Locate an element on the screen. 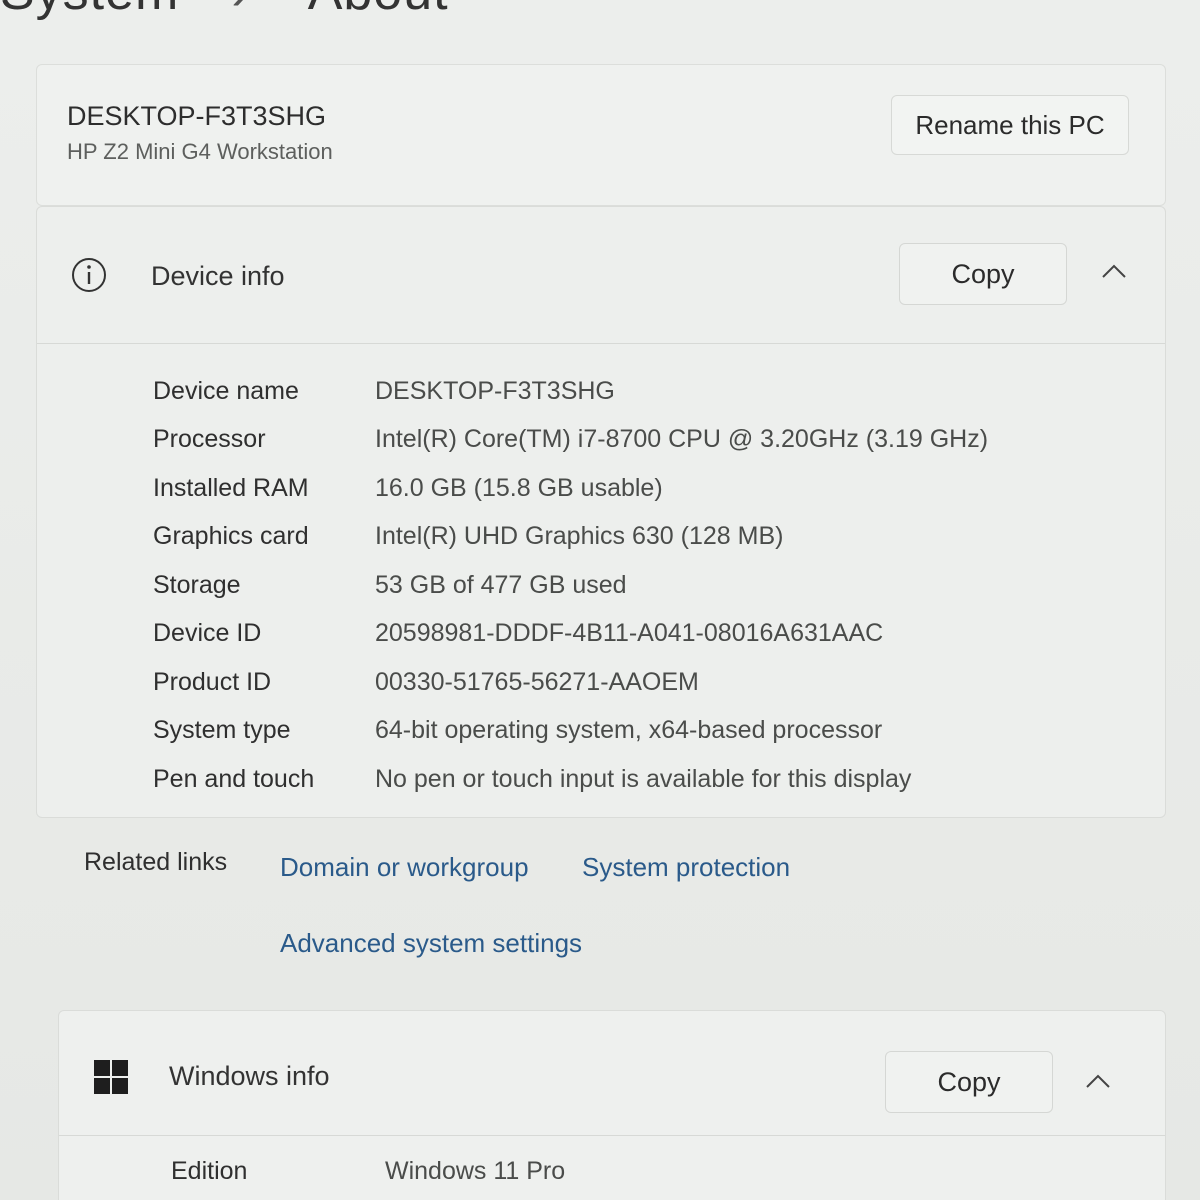 The width and height of the screenshot is (1200, 1200). spec-label: Edition is located at coordinates (209, 1171).